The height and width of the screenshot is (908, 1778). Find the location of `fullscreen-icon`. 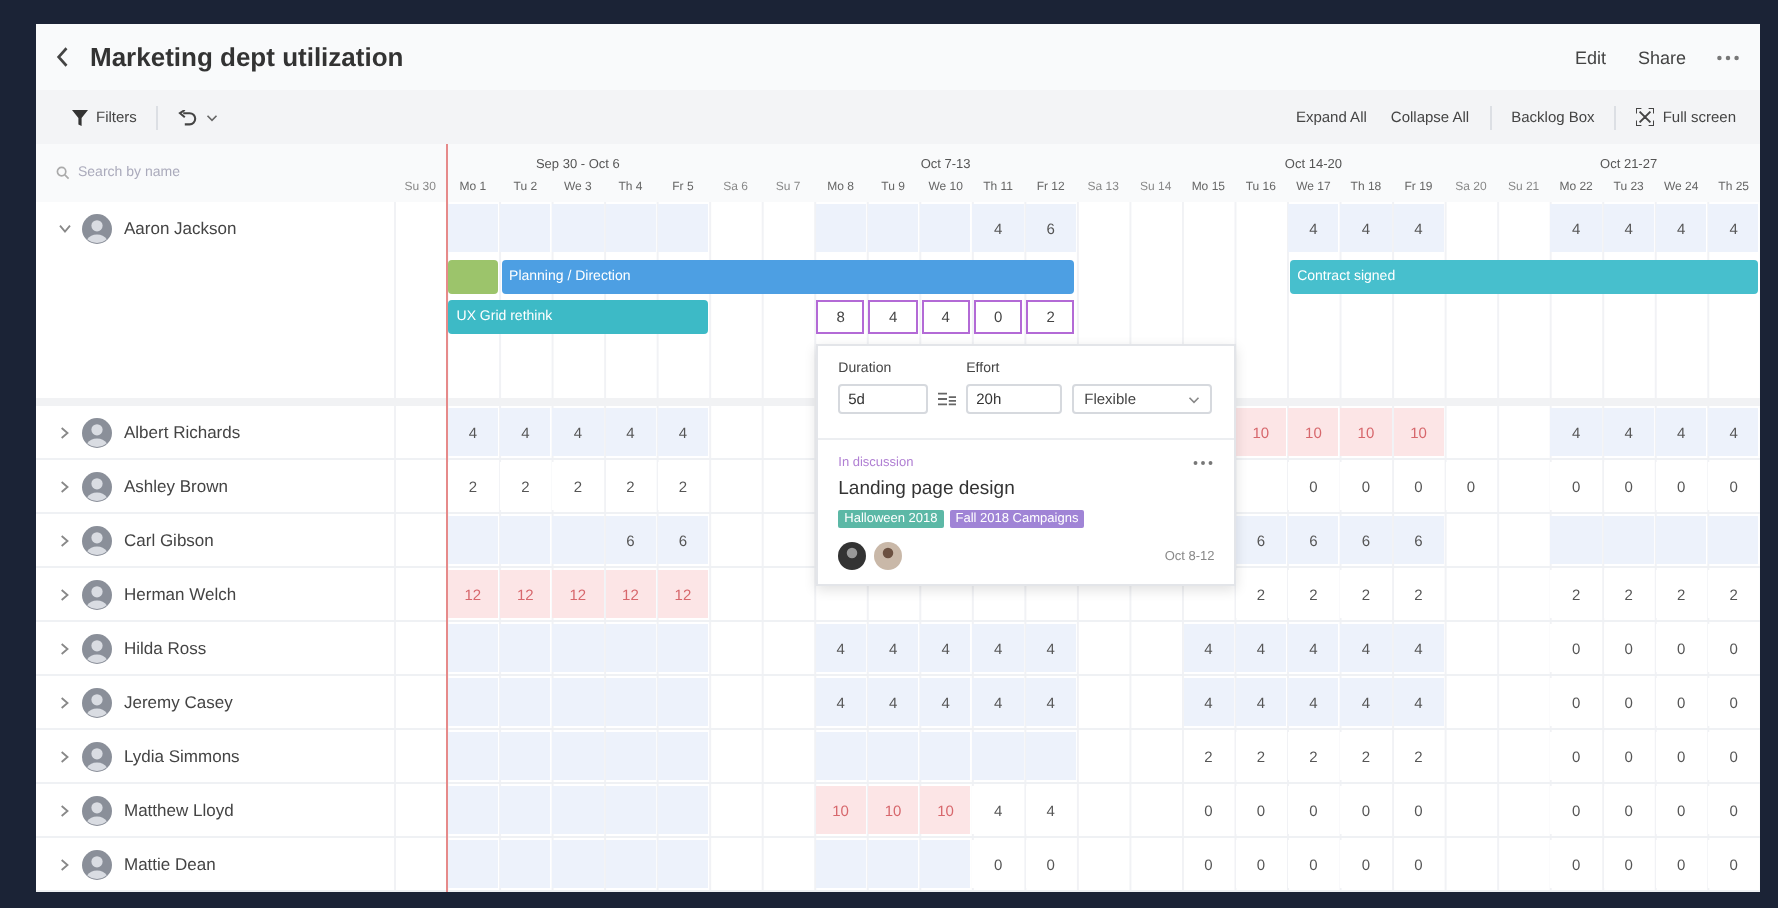

fullscreen-icon is located at coordinates (1645, 117).